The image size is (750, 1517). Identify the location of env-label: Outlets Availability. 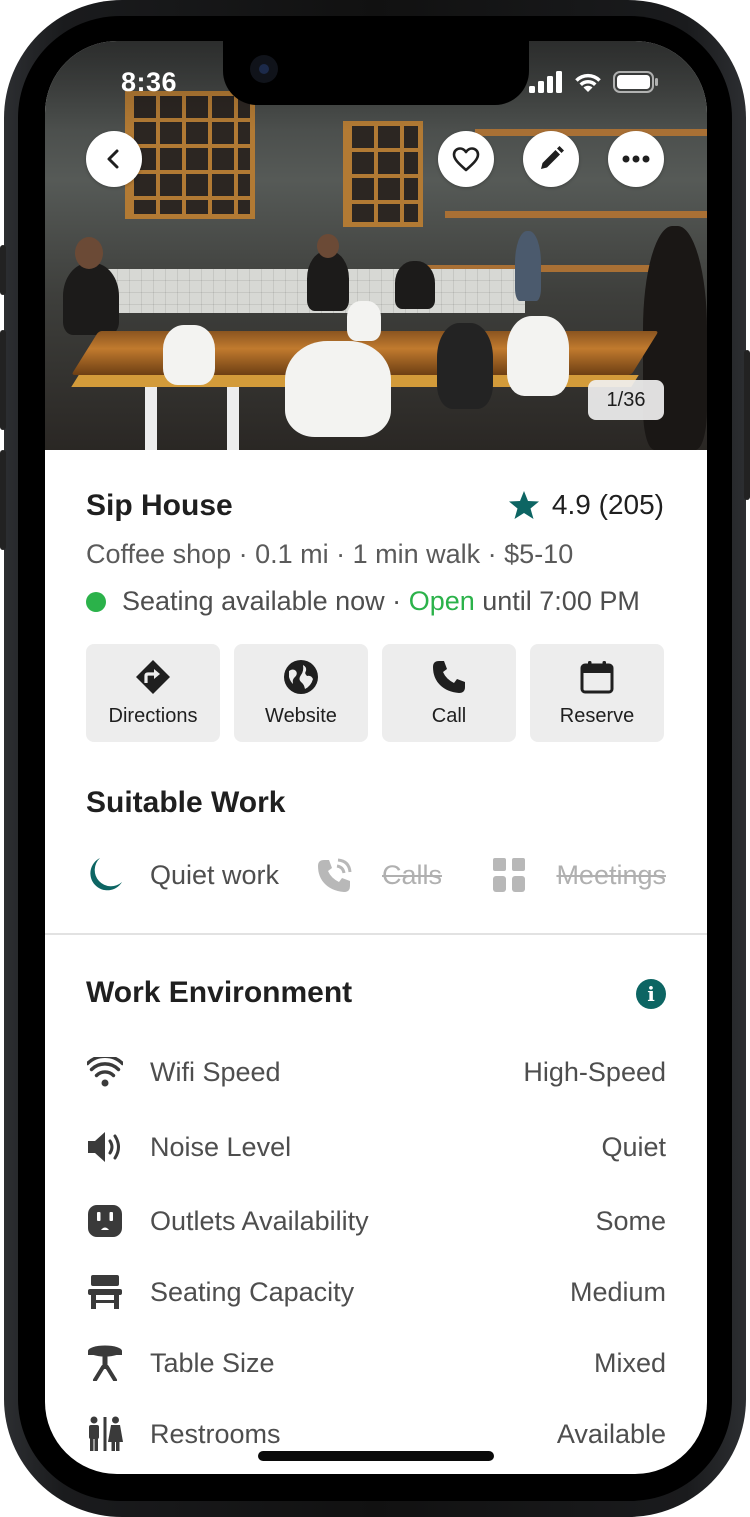
(259, 1220).